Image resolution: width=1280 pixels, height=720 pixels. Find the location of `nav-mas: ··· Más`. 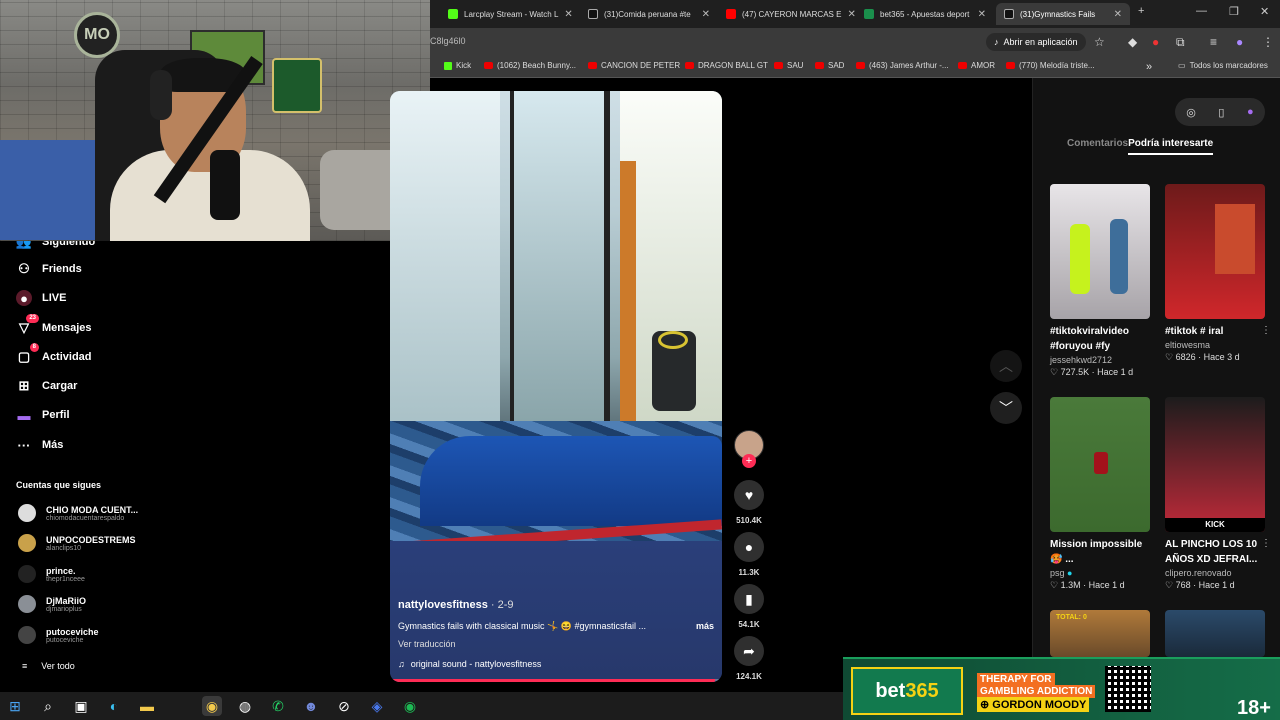

nav-mas: ··· Más is located at coordinates (40, 445).